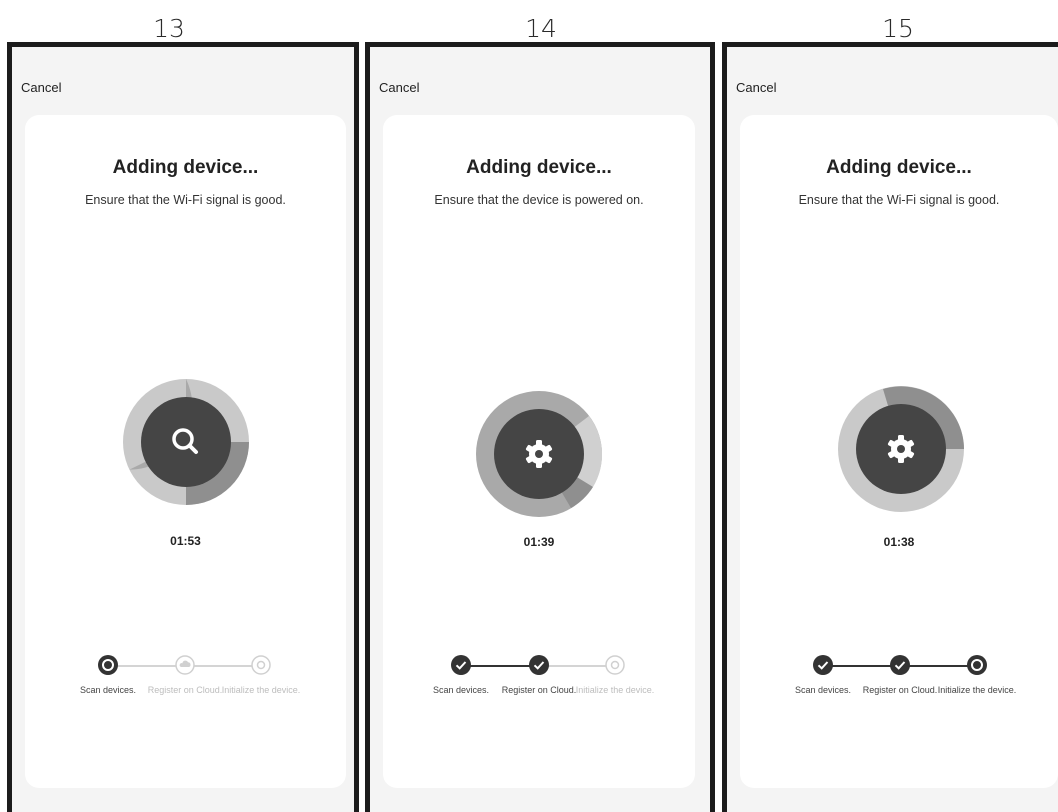 Image resolution: width=1058 pixels, height=812 pixels. What do you see at coordinates (898, 28) in the screenshot?
I see `step-number-15: 15` at bounding box center [898, 28].